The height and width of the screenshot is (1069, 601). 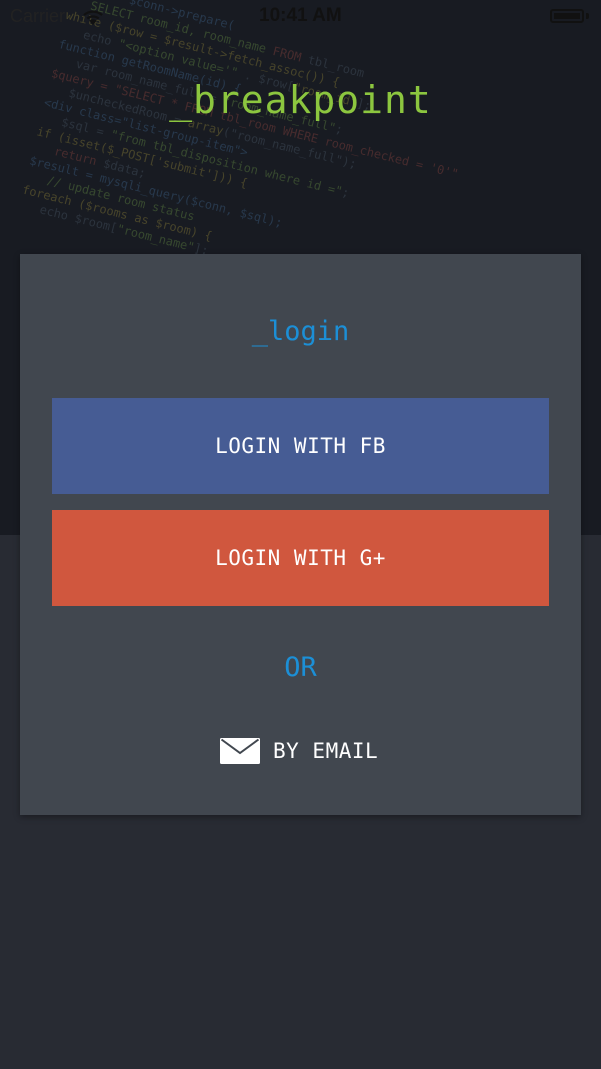 What do you see at coordinates (240, 751) in the screenshot?
I see `envelope-icon` at bounding box center [240, 751].